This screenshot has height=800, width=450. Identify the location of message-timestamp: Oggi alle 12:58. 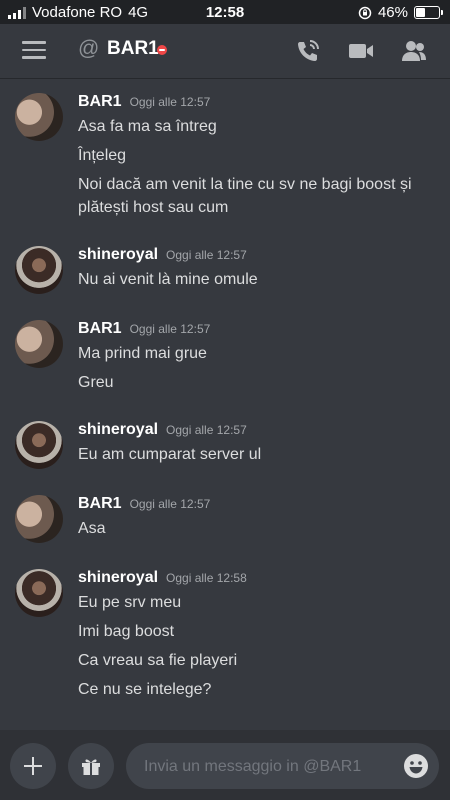
(206, 578).